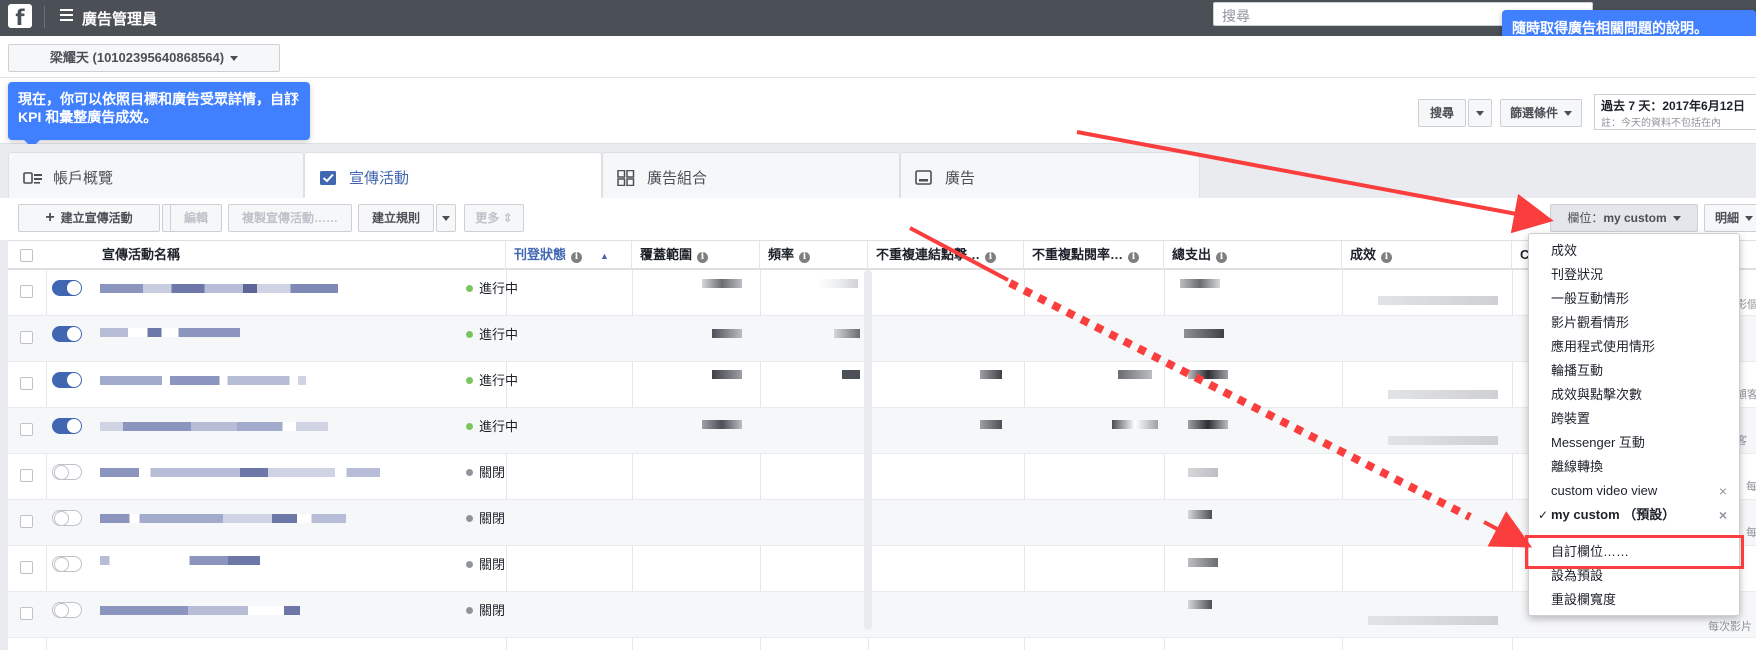 This screenshot has width=1756, height=650. I want to click on header-campaign-name: 宣傳活動名稱, so click(300, 255).